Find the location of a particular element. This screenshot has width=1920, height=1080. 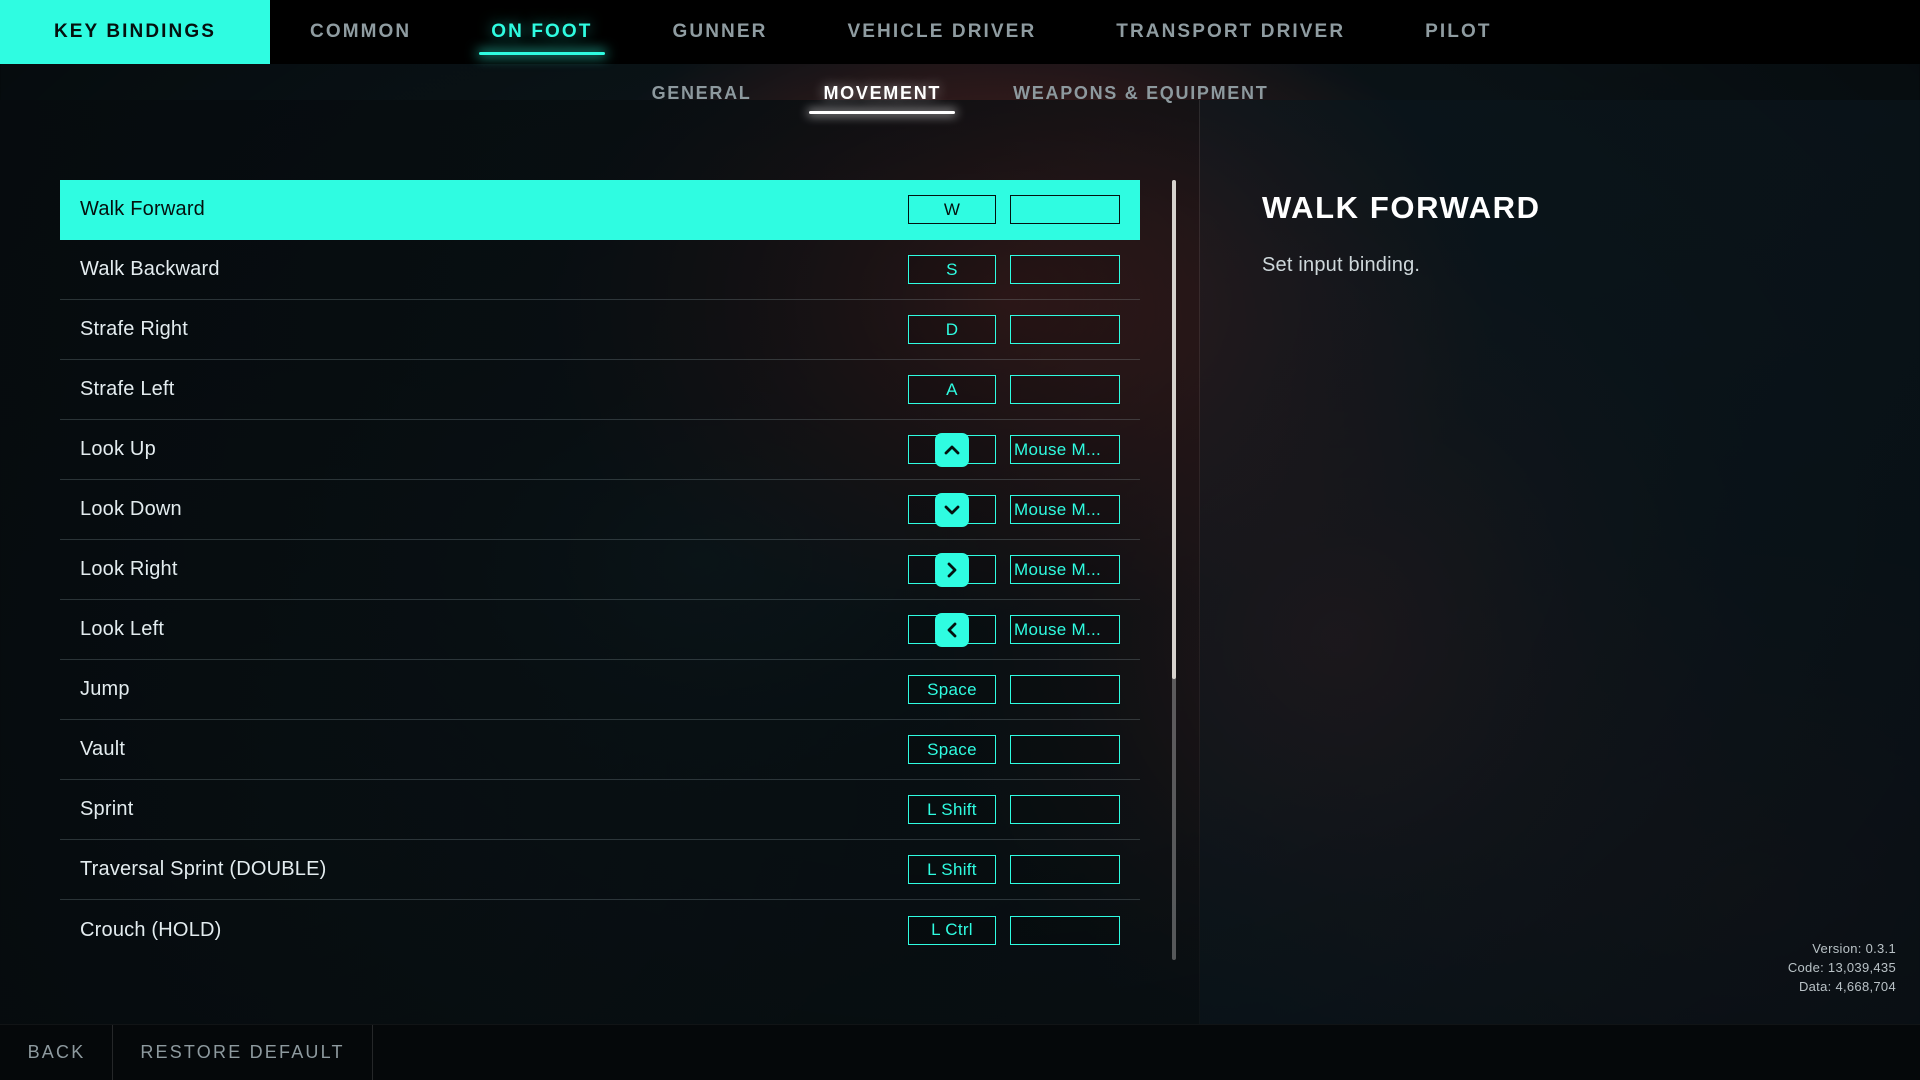

binding-row: Walk Forward W is located at coordinates (600, 210).